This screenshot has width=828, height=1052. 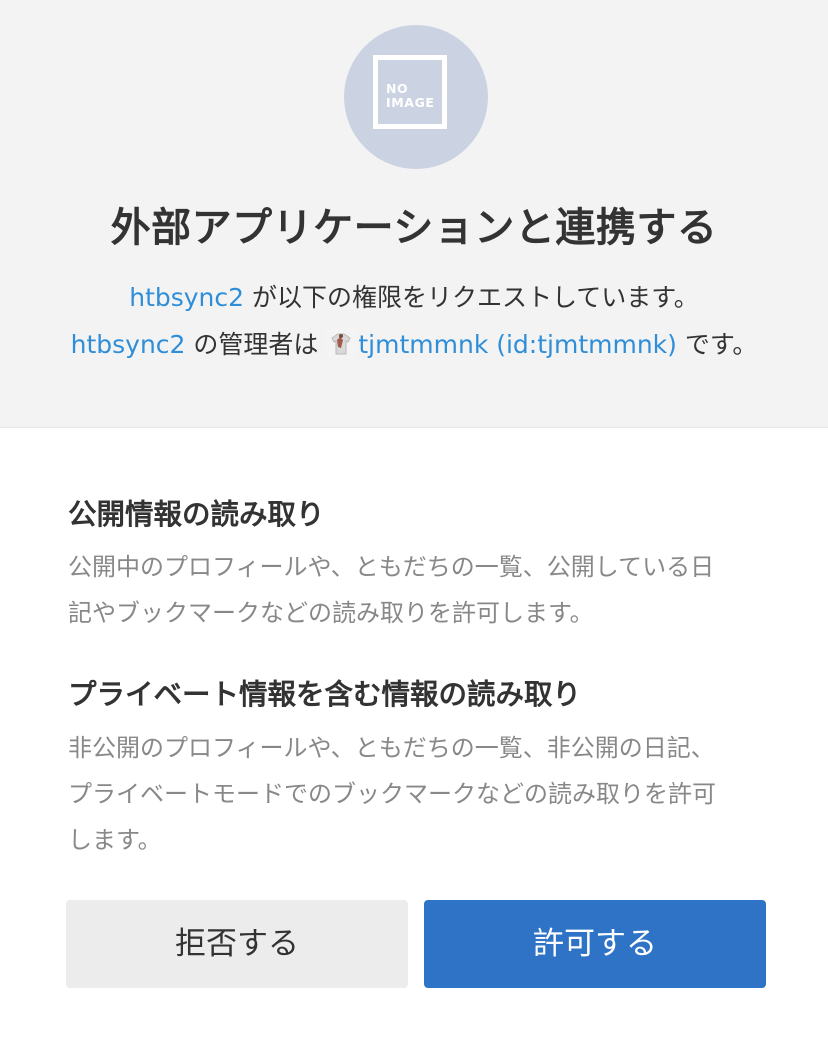 I want to click on app-name-link-2: htbsync2, so click(x=128, y=344).